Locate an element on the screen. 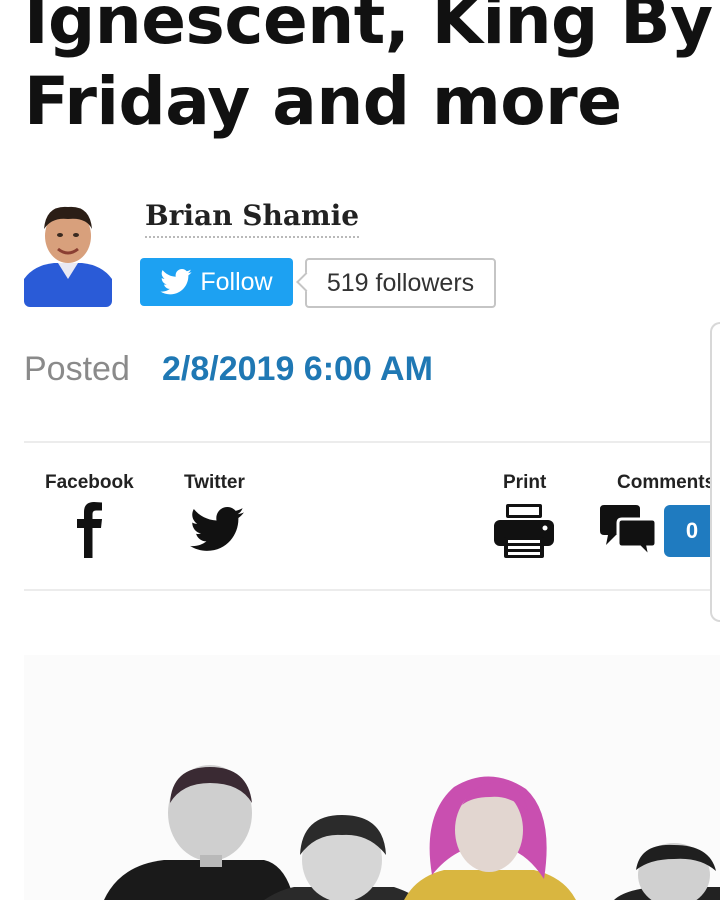  follow-button: Follow is located at coordinates (216, 282).